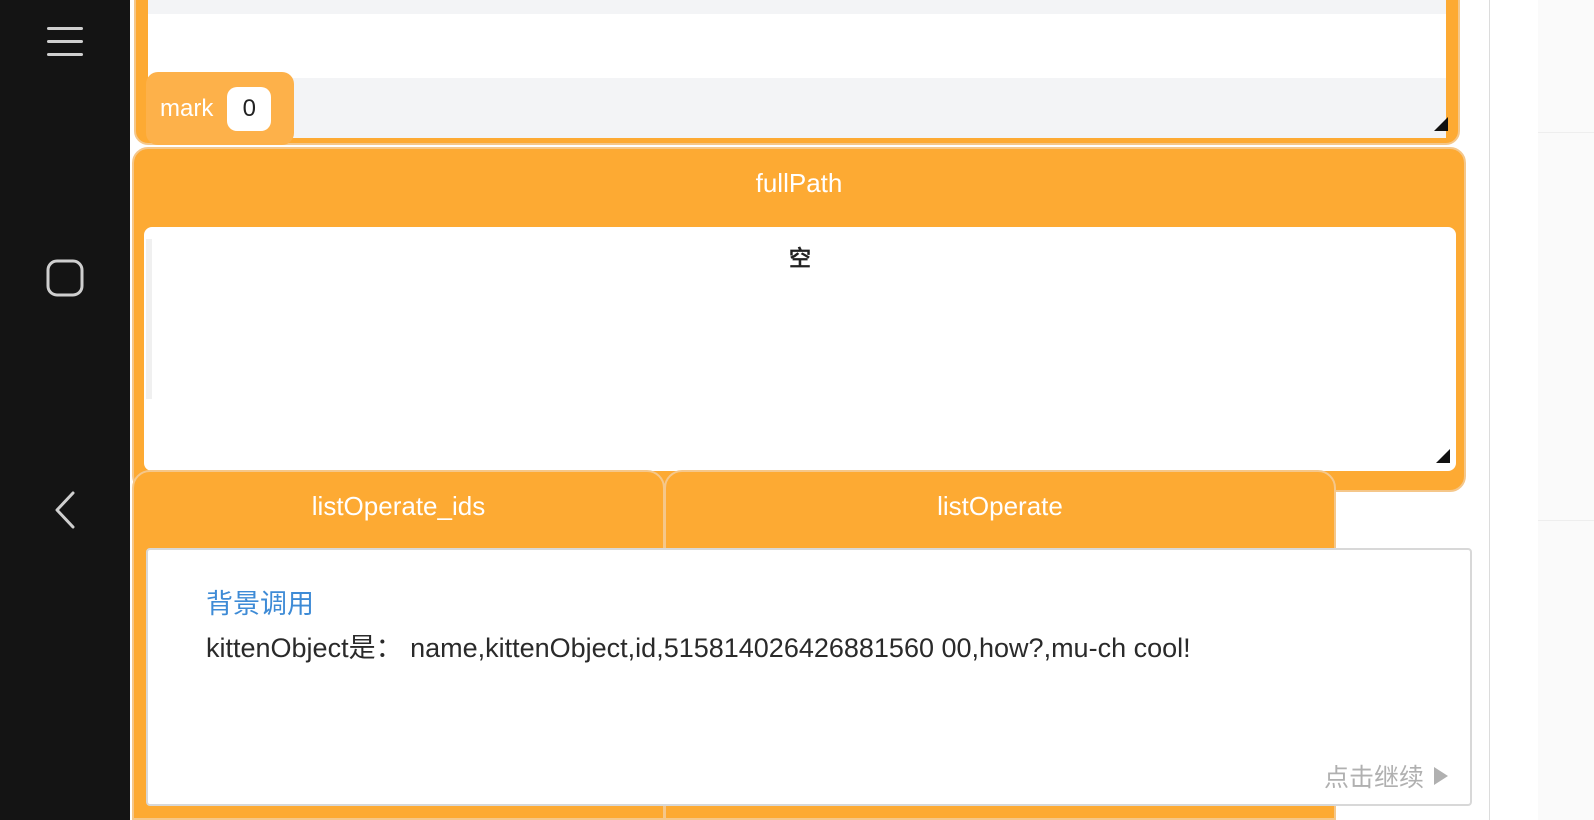  I want to click on back-button, so click(65, 510).